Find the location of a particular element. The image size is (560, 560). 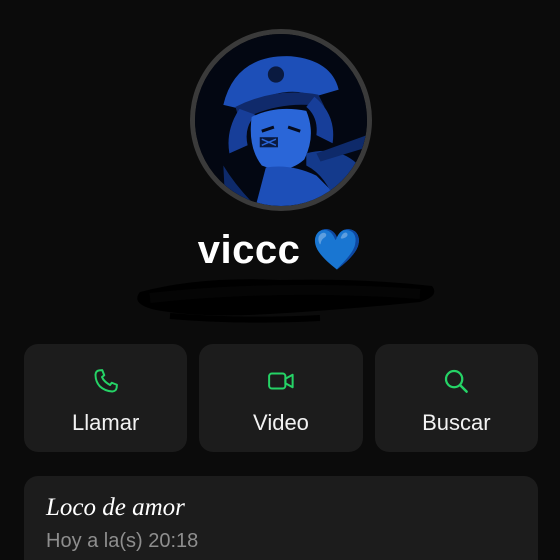

profile-photo-image is located at coordinates (281, 120).